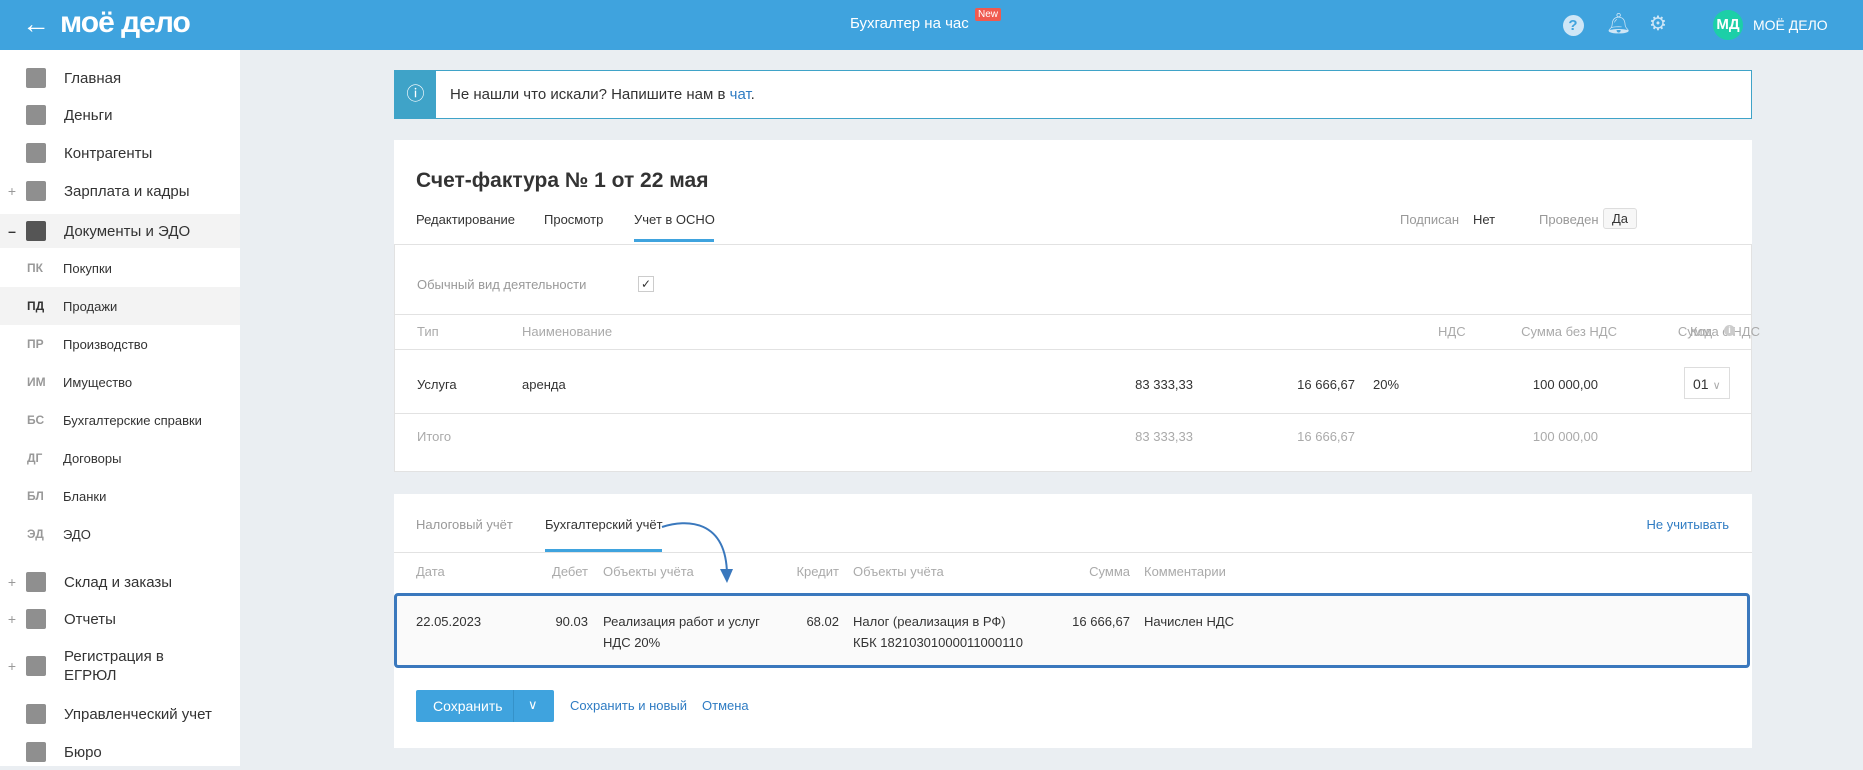 Image resolution: width=1863 pixels, height=770 pixels. What do you see at coordinates (674, 219) in the screenshot?
I see `tab-osno: Учет в ОСНО` at bounding box center [674, 219].